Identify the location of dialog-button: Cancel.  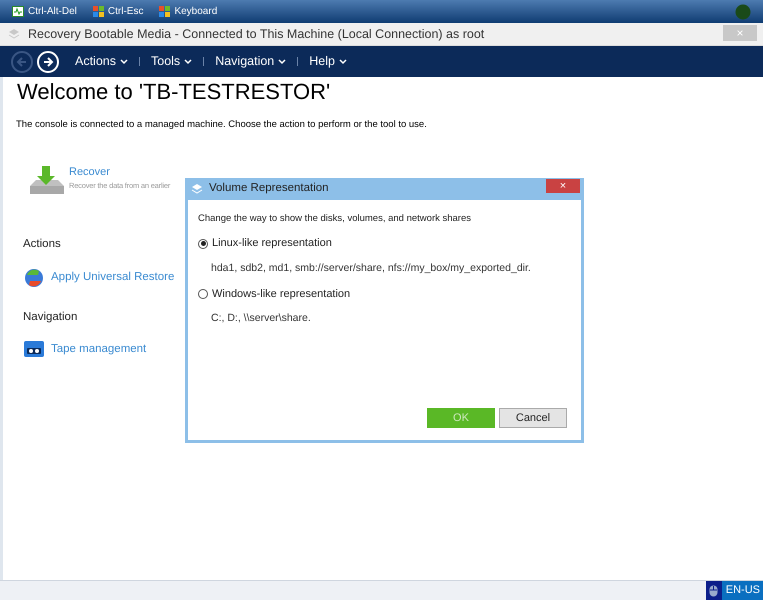
(533, 418).